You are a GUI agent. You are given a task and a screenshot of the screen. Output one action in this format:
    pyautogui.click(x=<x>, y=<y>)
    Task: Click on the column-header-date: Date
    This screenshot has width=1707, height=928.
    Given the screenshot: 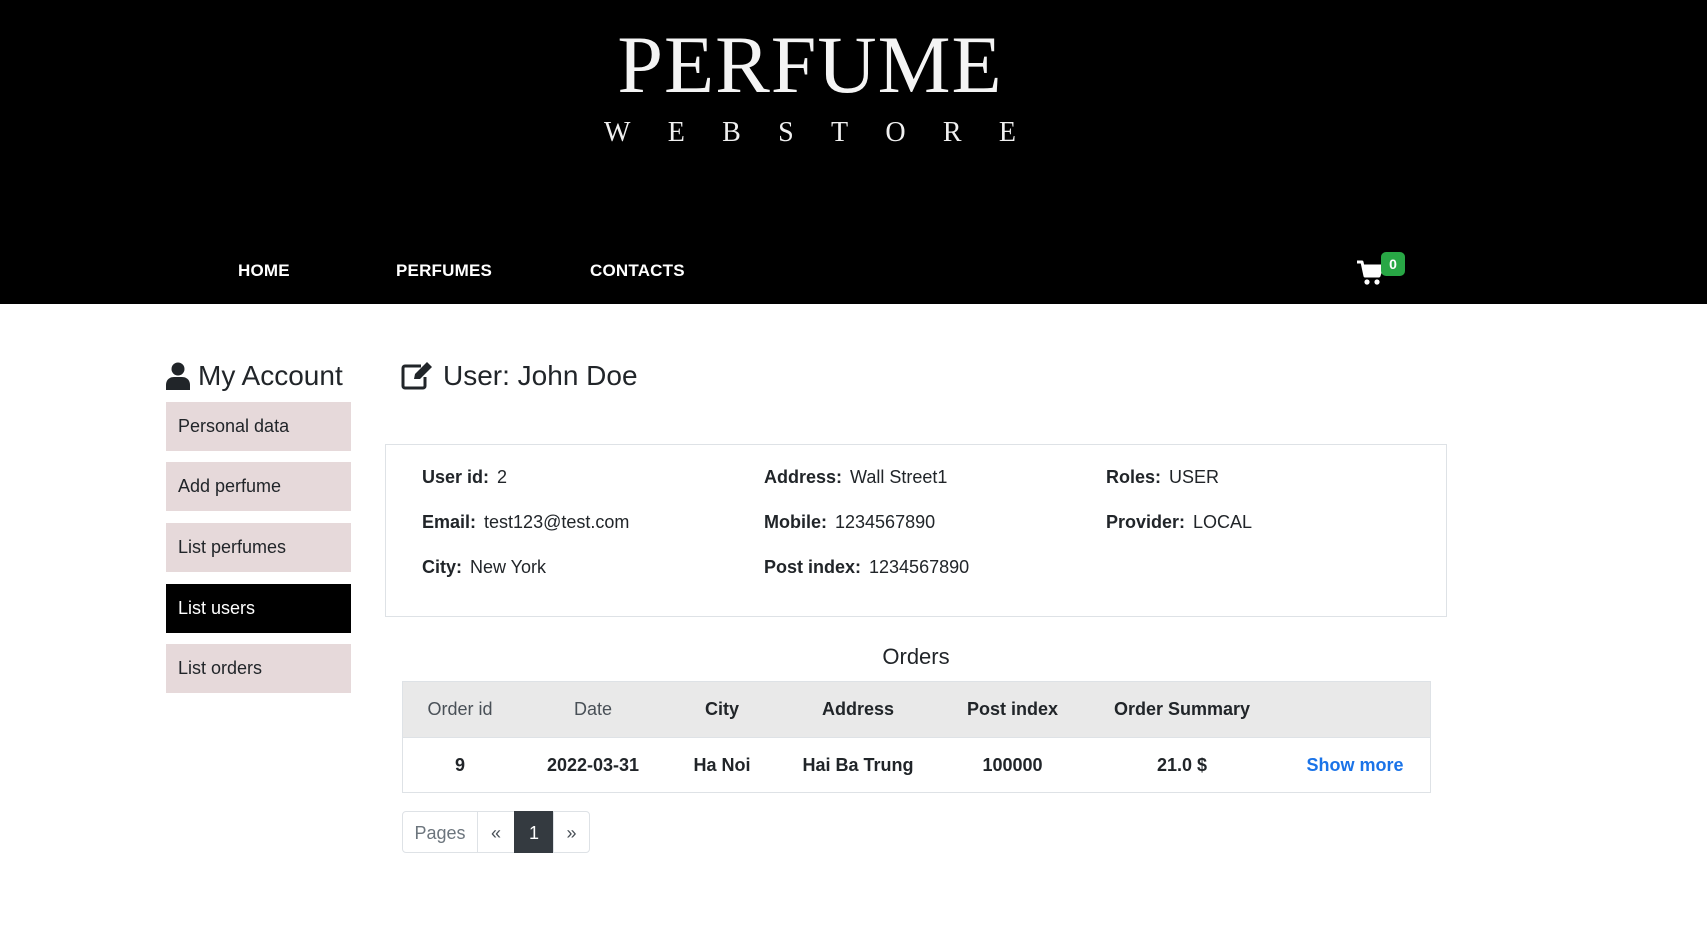 What is the action you would take?
    pyautogui.click(x=593, y=709)
    